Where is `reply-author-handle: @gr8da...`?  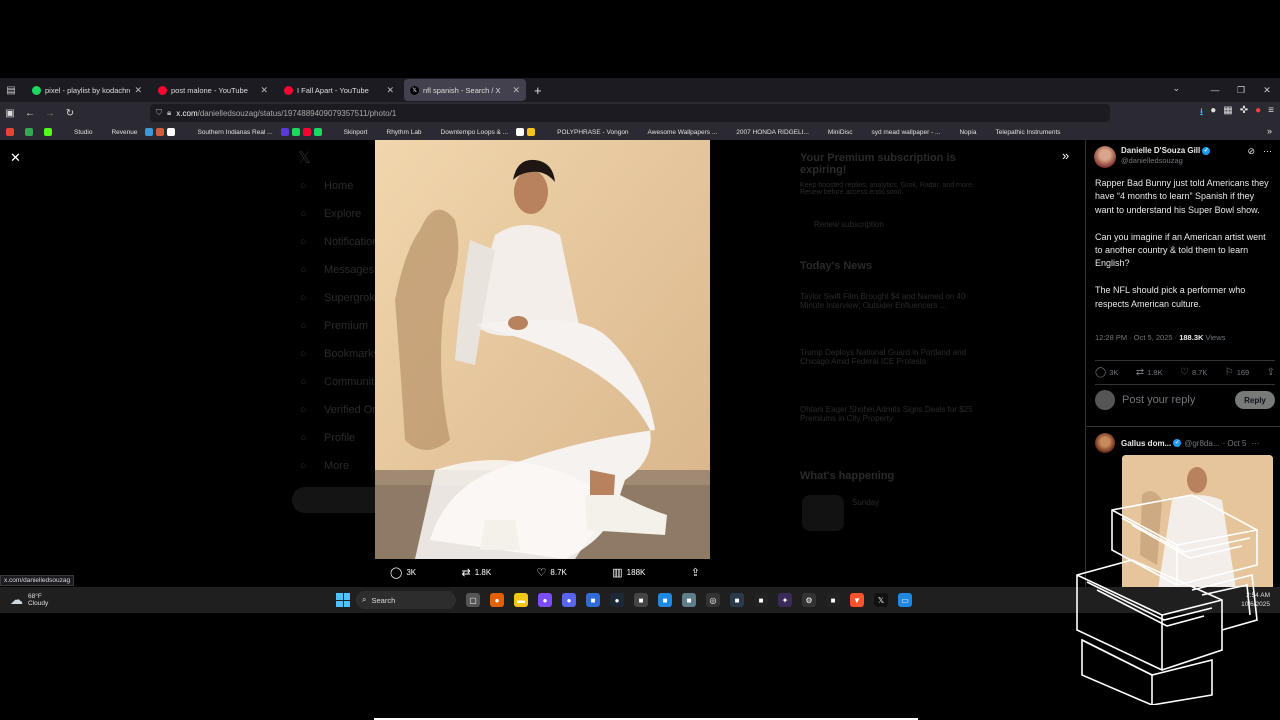
reply-author-handle: @gr8da... is located at coordinates (1201, 443).